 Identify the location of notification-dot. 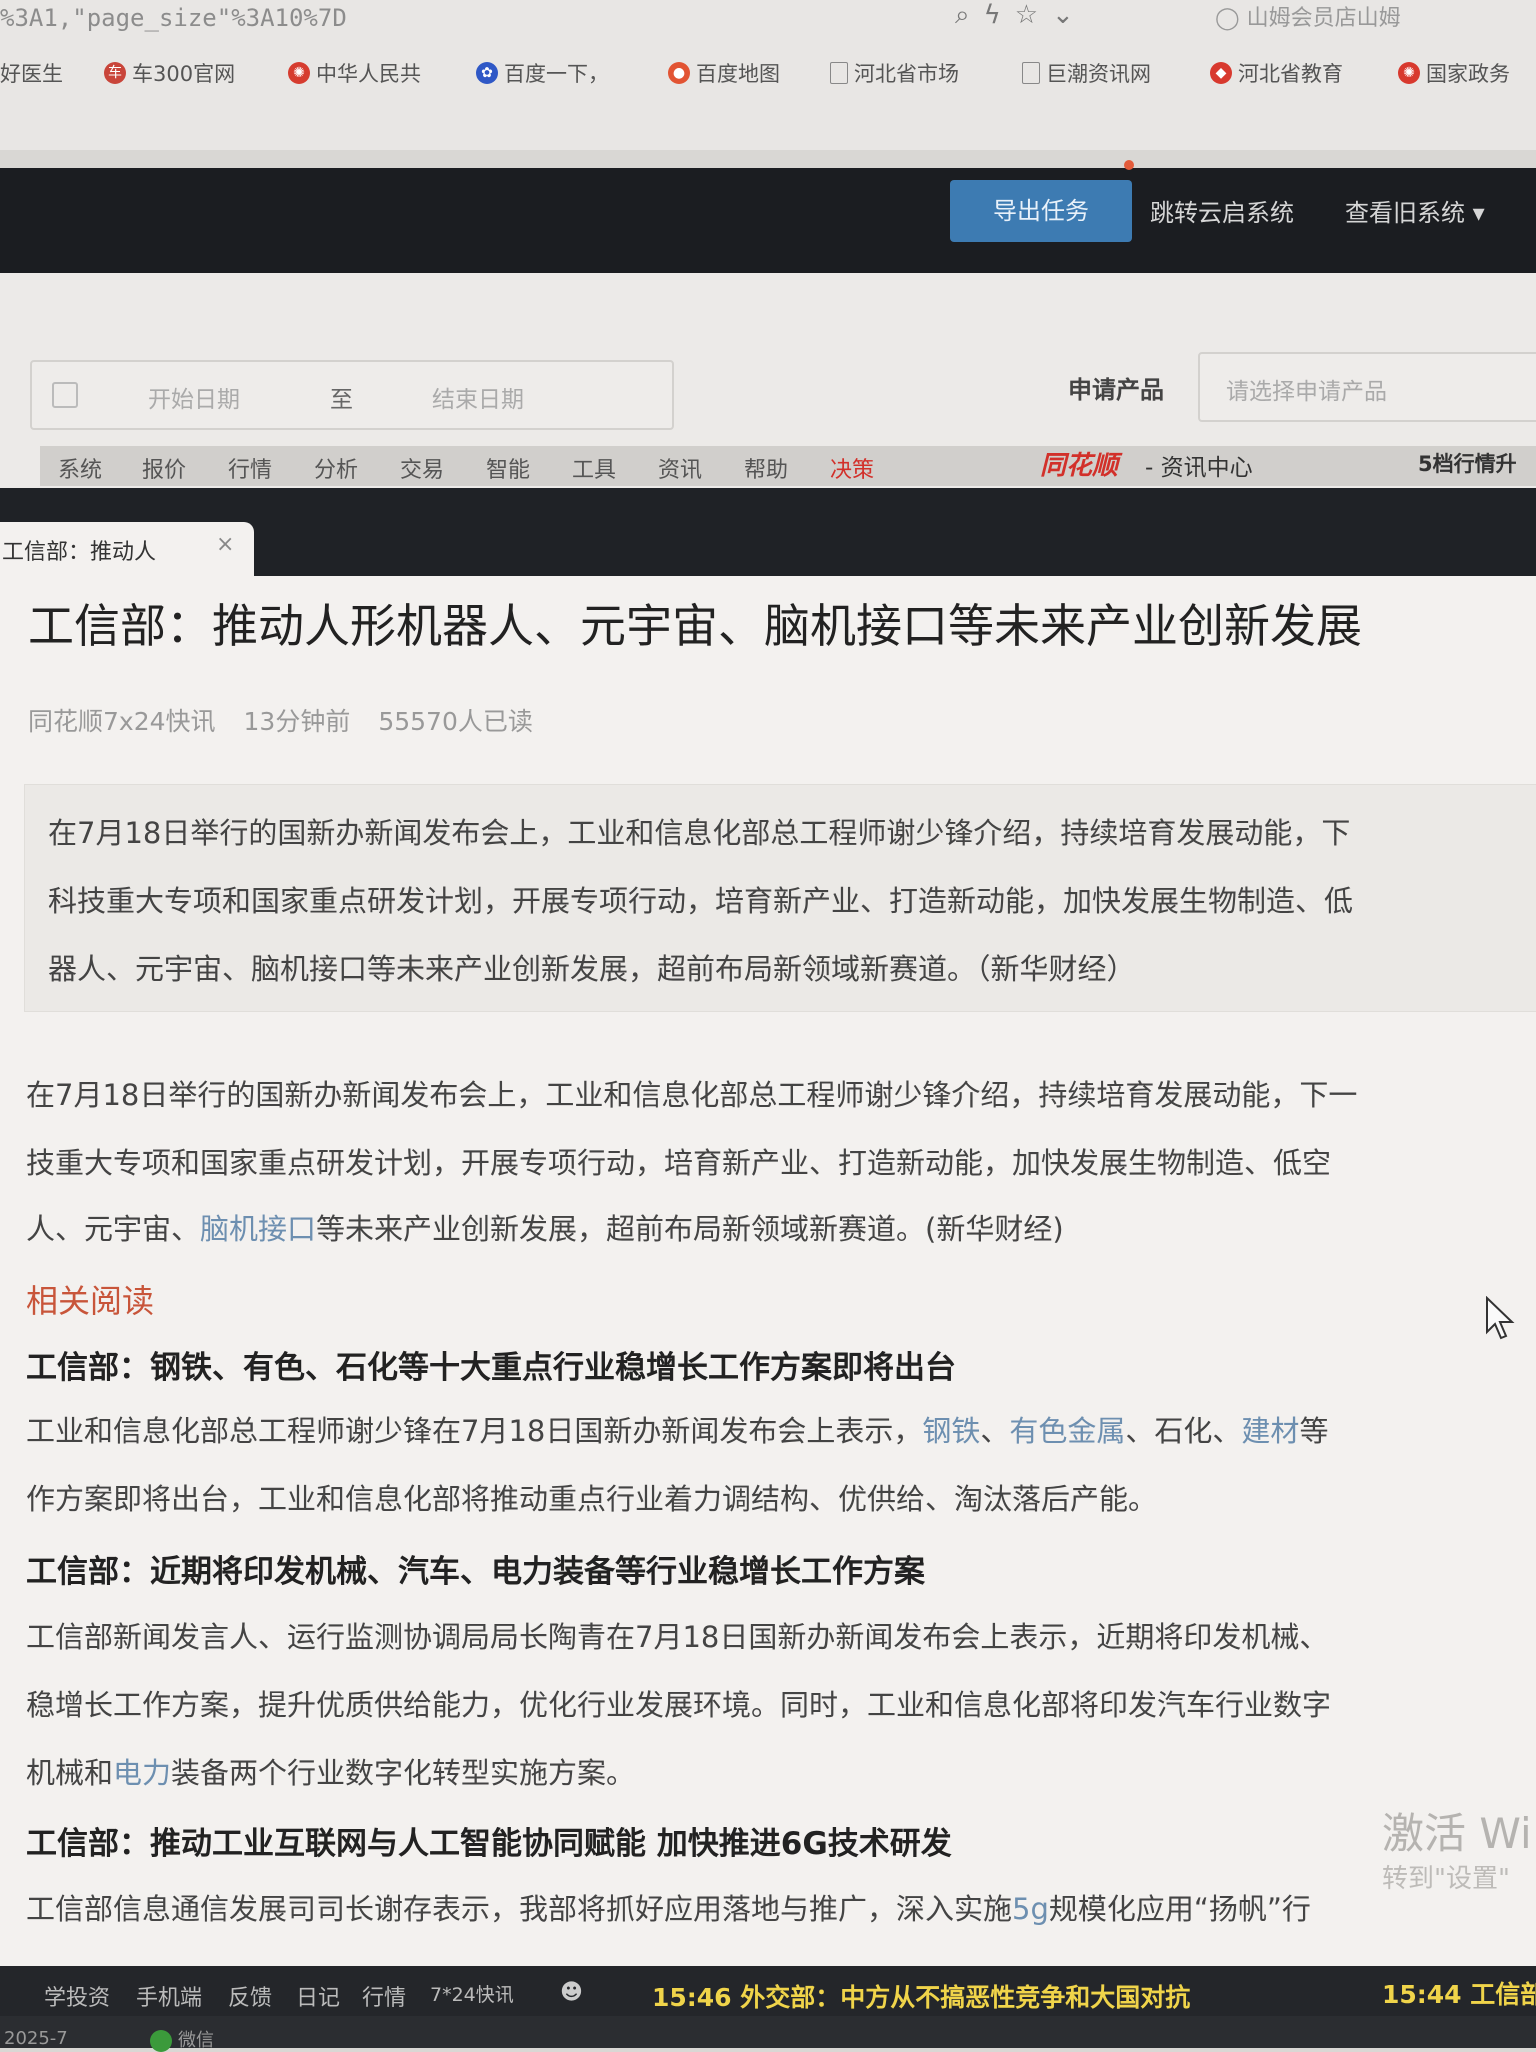
(1129, 165).